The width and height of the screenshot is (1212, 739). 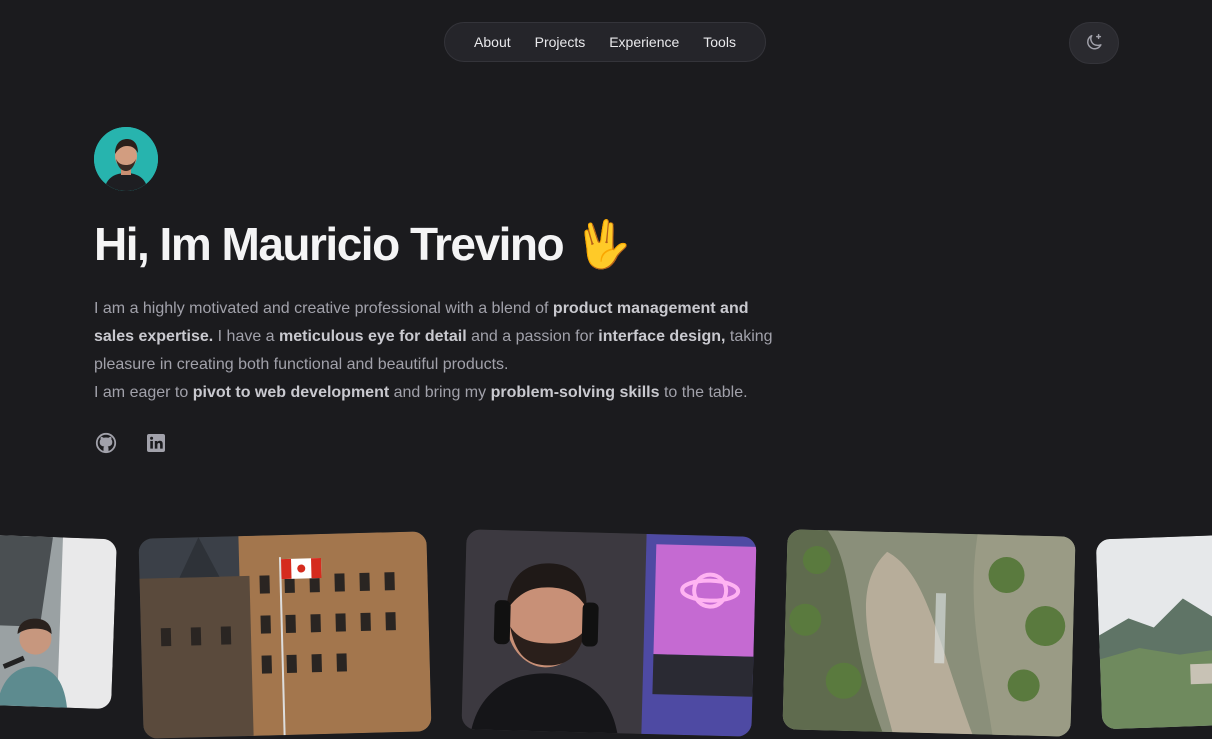 I want to click on page-title: Hi, Im Mauricio Trevino 🖖, so click(x=363, y=244).